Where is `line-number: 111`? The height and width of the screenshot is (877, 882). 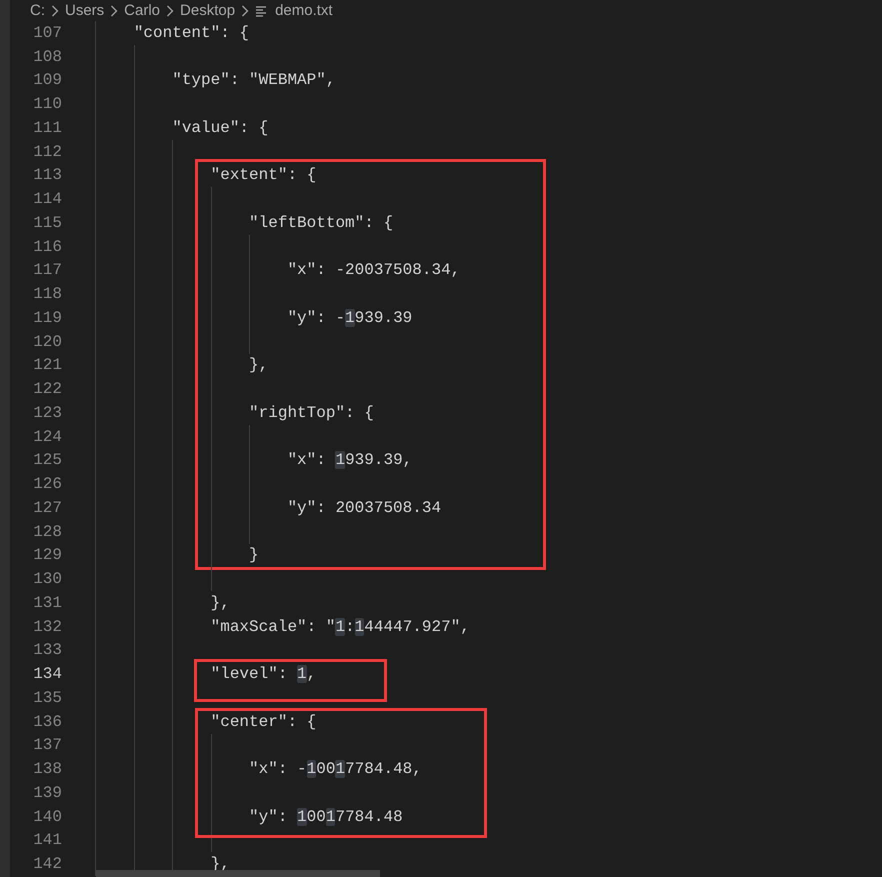
line-number: 111 is located at coordinates (47, 127).